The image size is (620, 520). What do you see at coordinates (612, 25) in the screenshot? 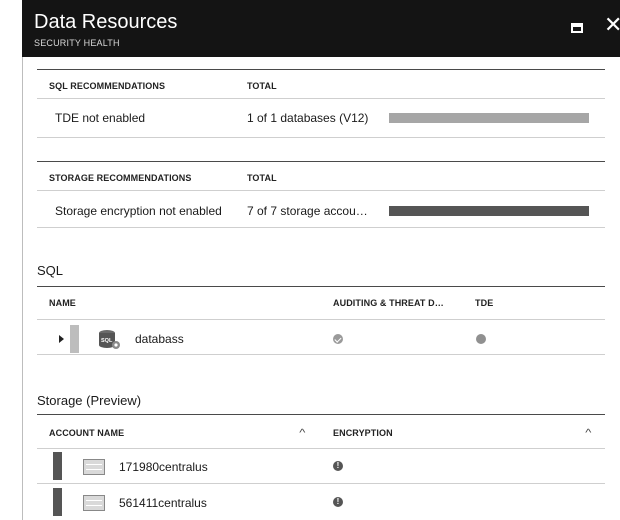
I see `close-icon: ✕` at bounding box center [612, 25].